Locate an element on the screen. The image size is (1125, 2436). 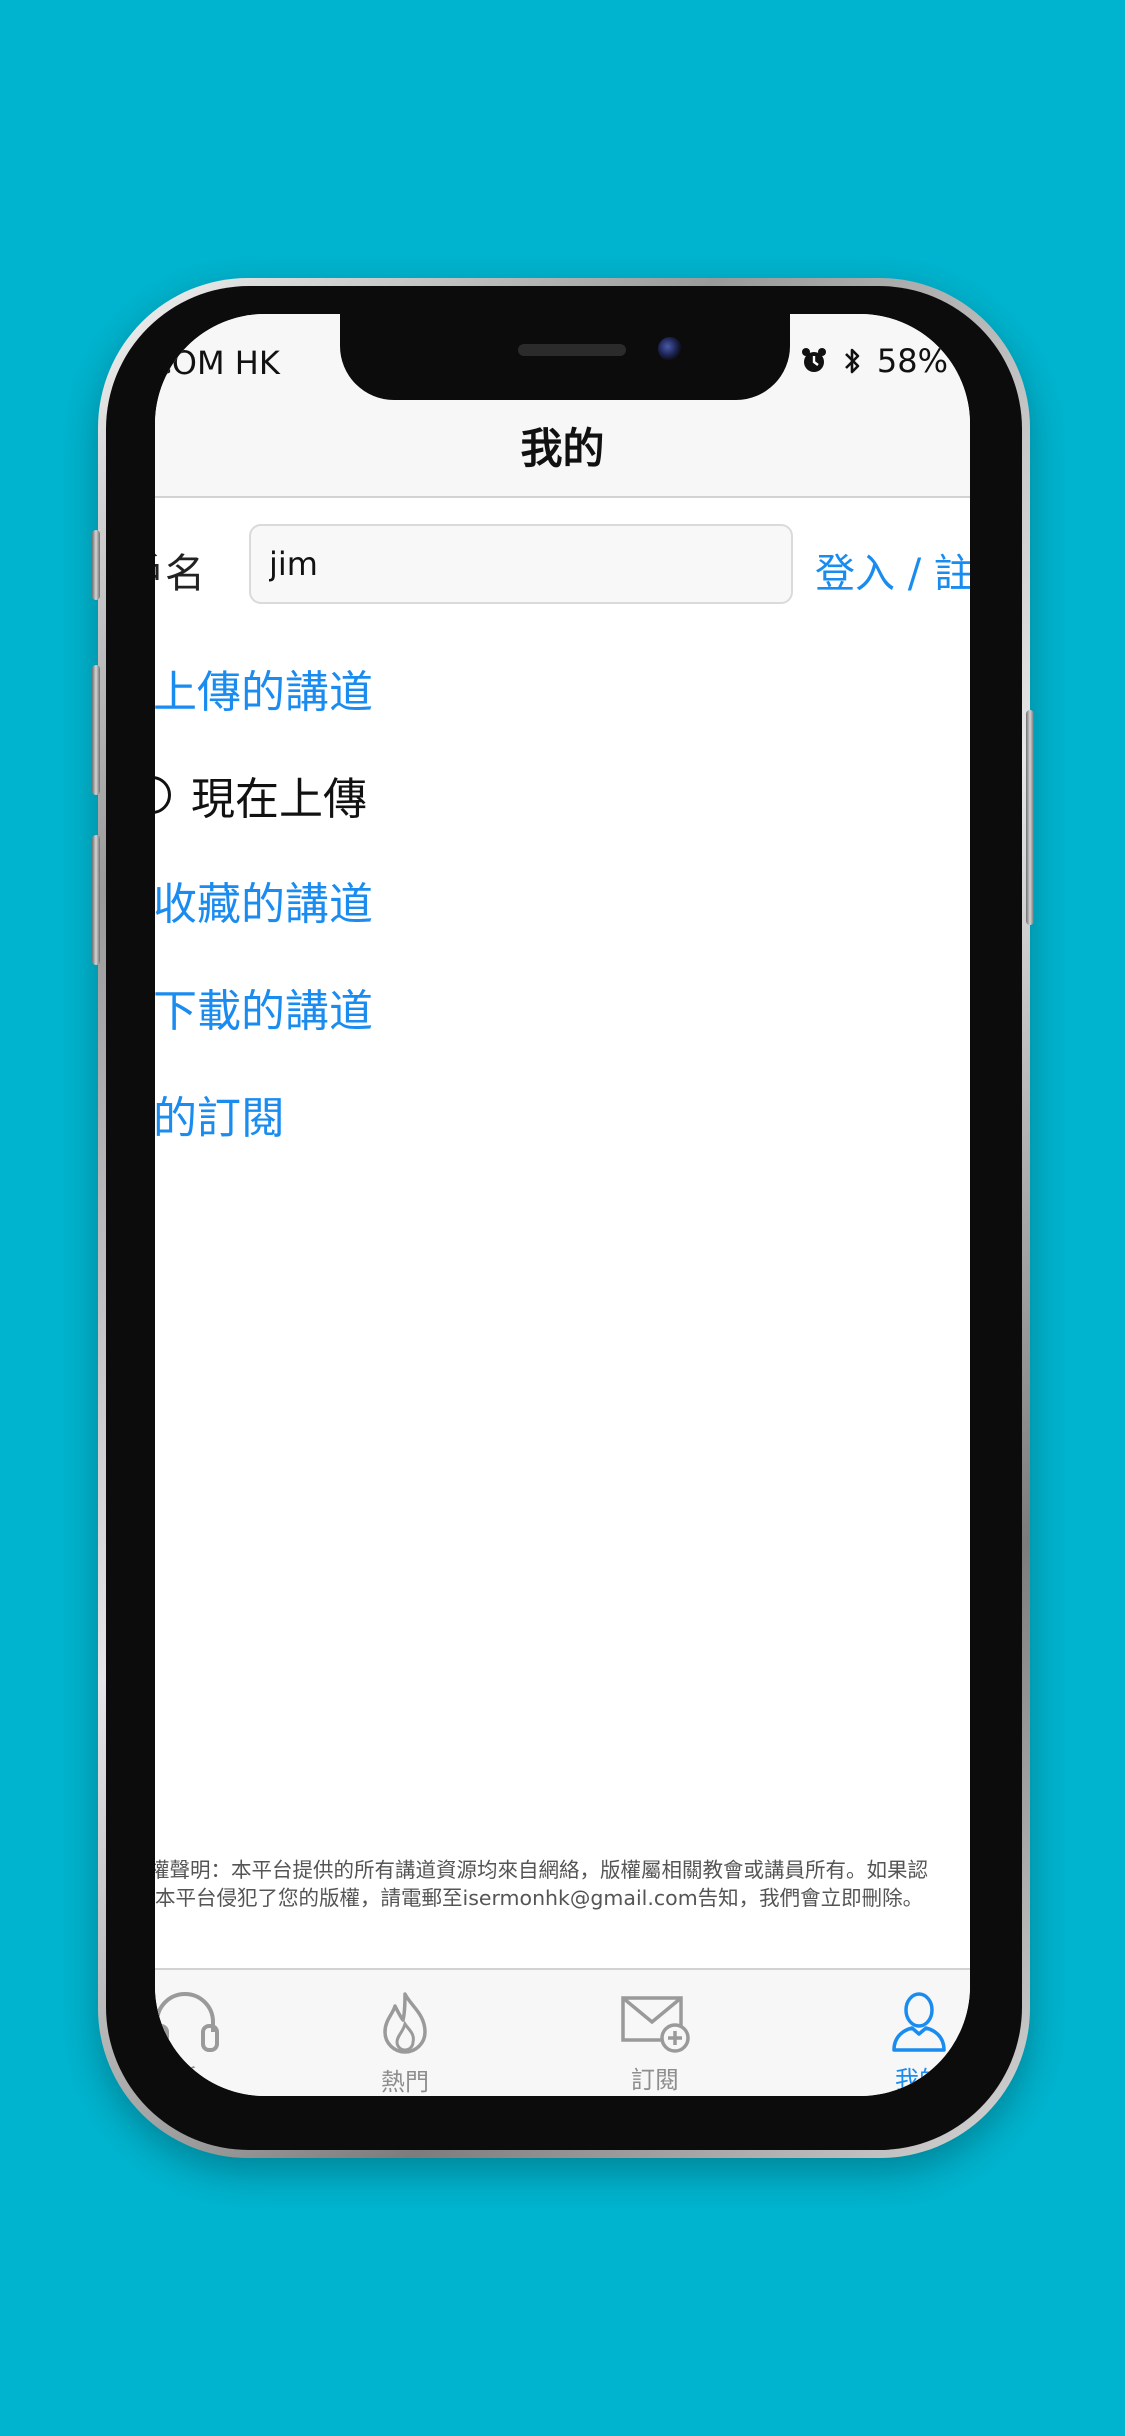
notch is located at coordinates (565, 357).